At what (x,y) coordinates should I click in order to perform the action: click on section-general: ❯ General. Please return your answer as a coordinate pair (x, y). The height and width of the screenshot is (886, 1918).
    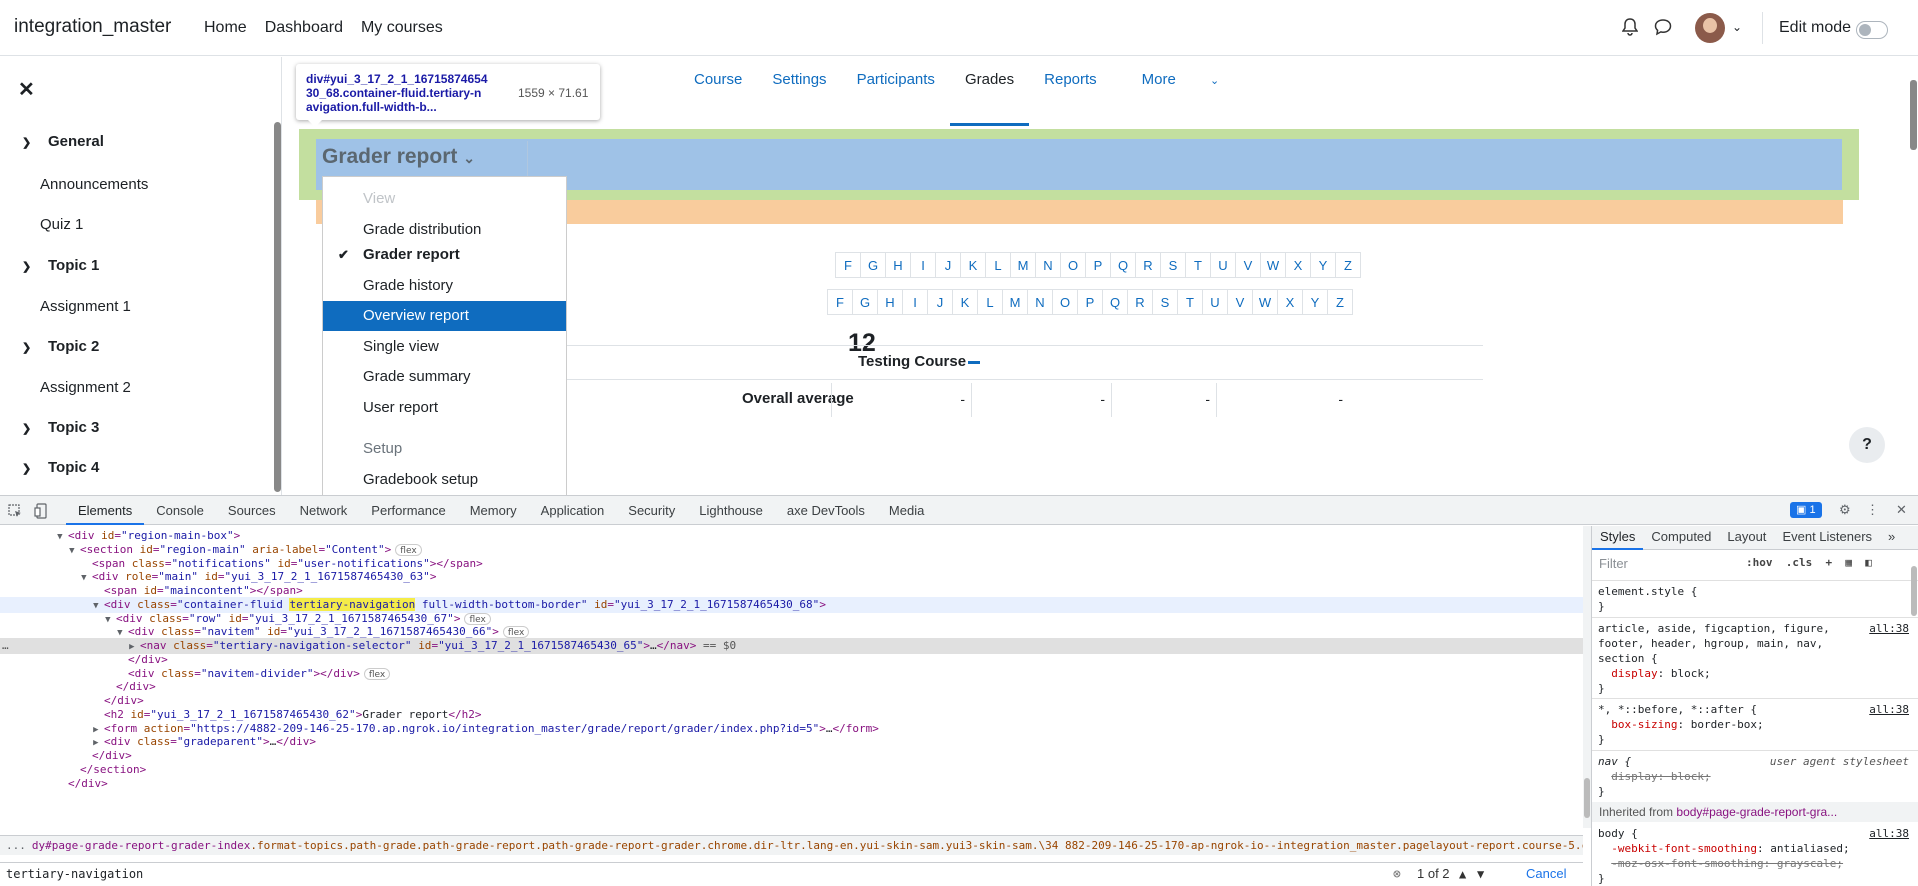
    Looking at the image, I should click on (63, 141).